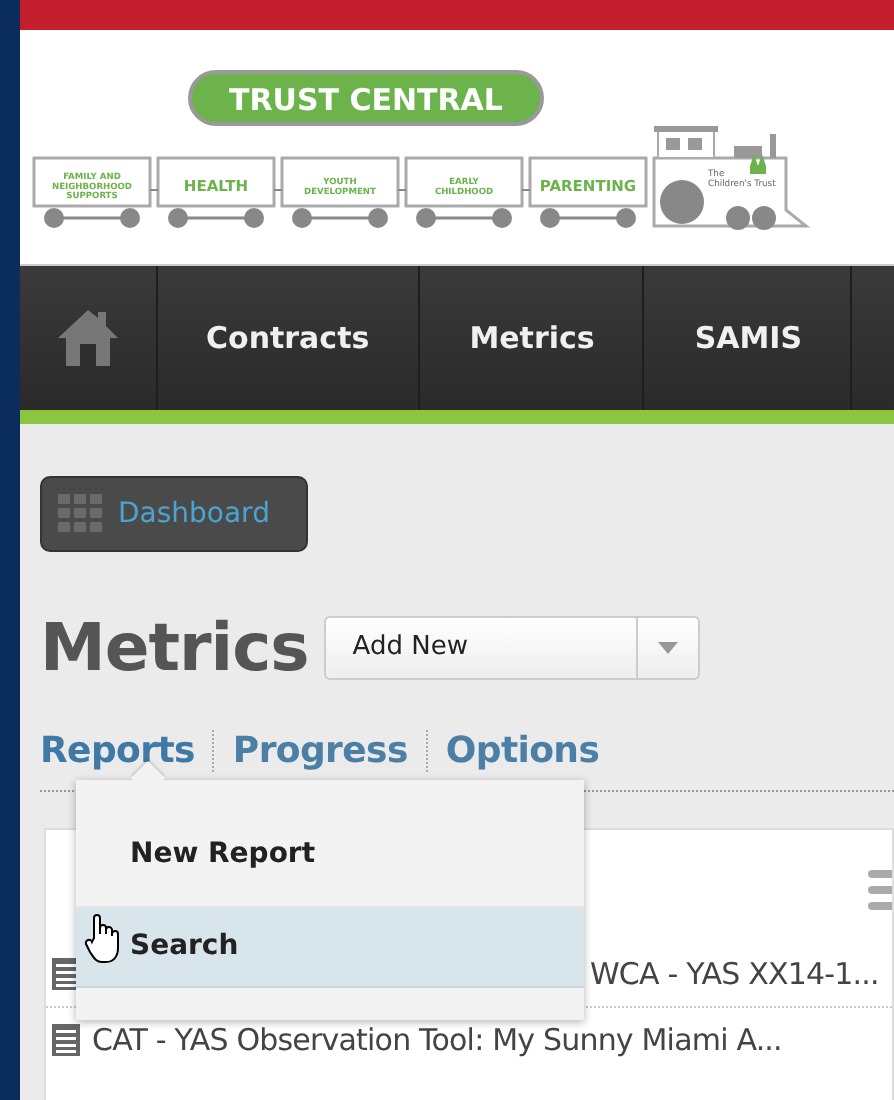  Describe the element at coordinates (512, 647) in the screenshot. I see `add-new-select: Add New` at that location.